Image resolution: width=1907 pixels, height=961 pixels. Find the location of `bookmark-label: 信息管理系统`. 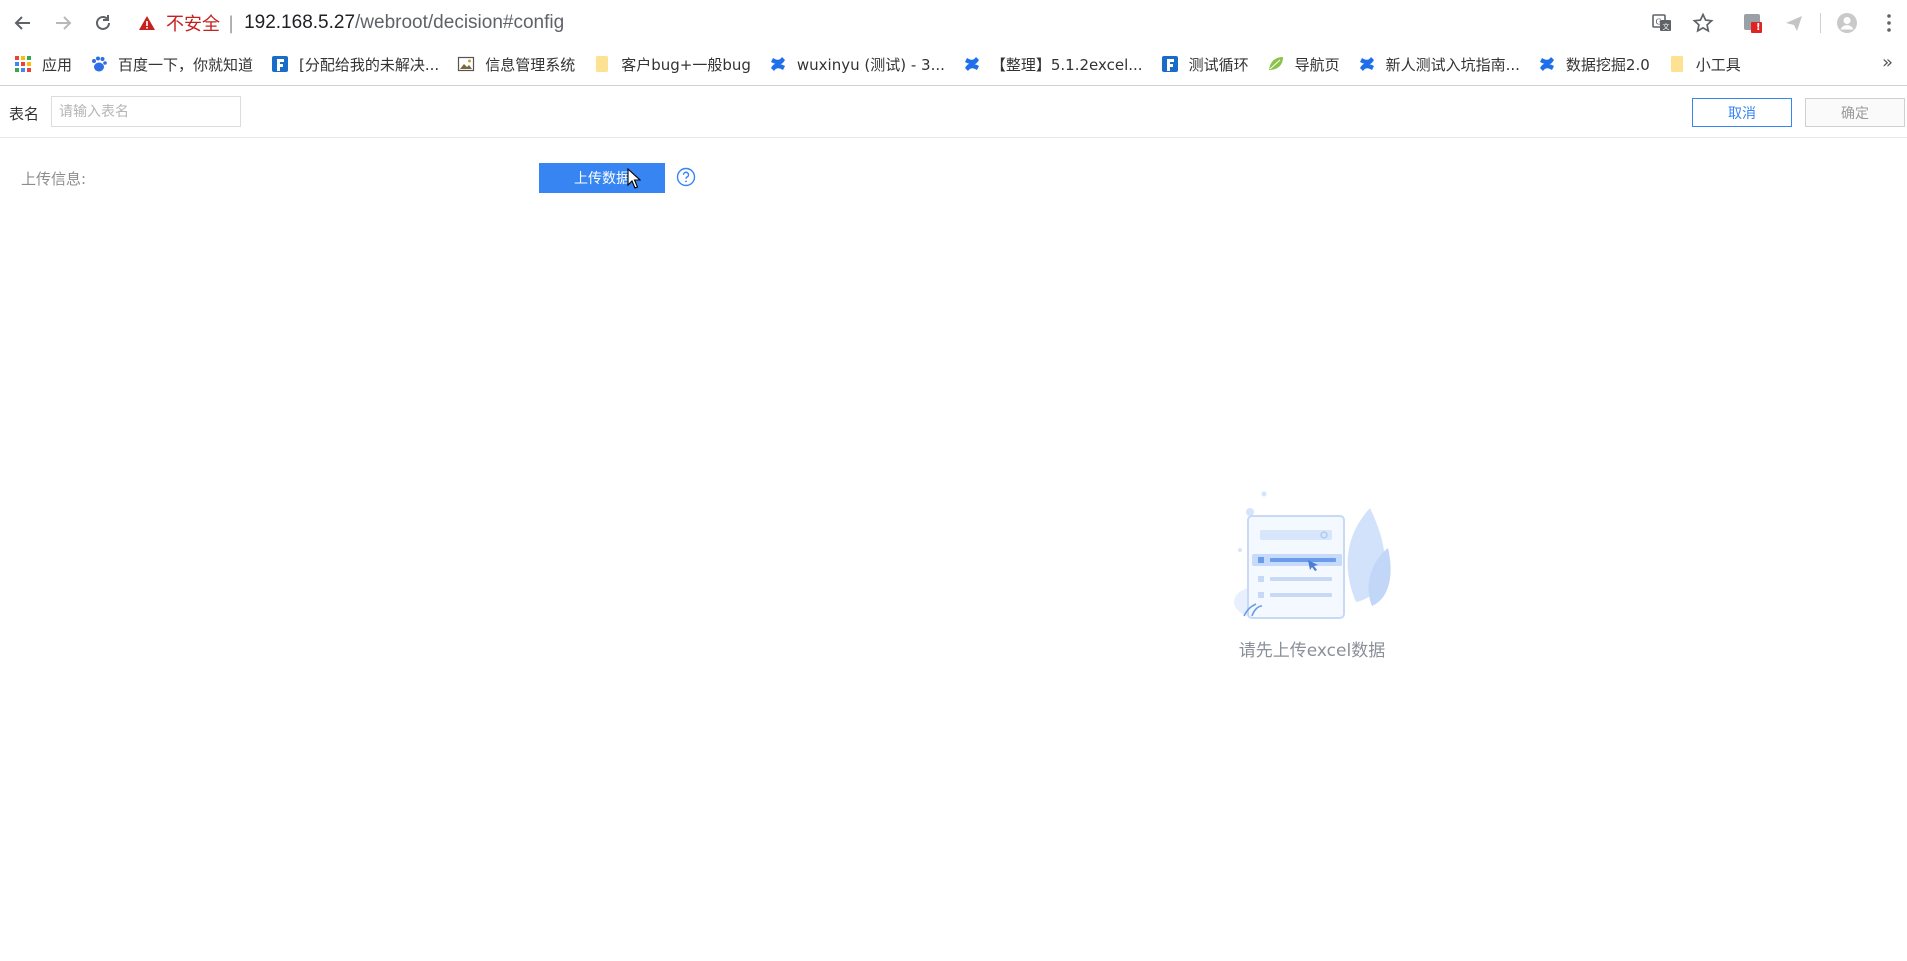

bookmark-label: 信息管理系统 is located at coordinates (530, 64).